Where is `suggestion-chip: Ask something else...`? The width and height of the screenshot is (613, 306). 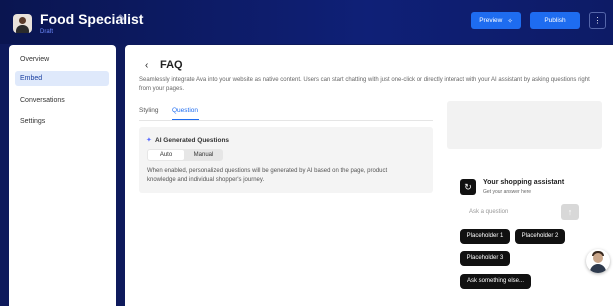 suggestion-chip: Ask something else... is located at coordinates (495, 281).